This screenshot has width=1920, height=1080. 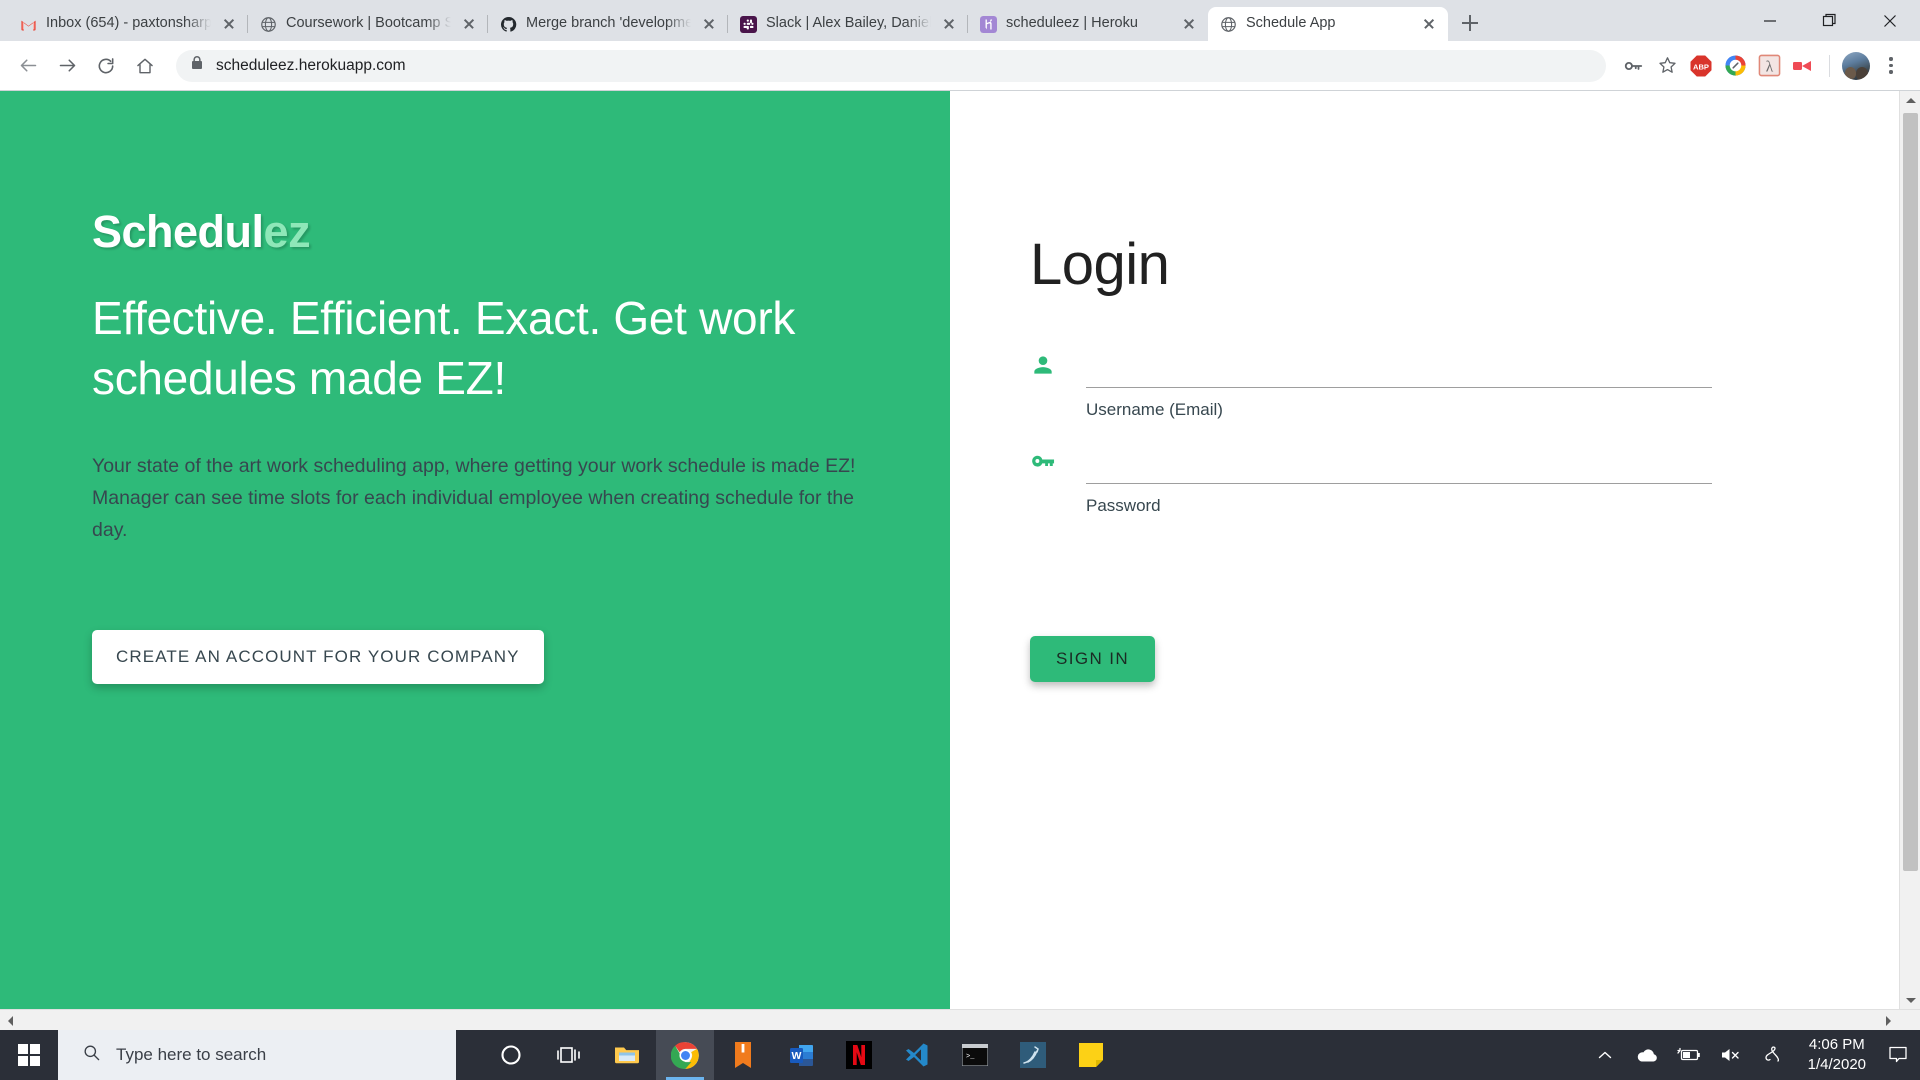 I want to click on slack-icon, so click(x=748, y=24).